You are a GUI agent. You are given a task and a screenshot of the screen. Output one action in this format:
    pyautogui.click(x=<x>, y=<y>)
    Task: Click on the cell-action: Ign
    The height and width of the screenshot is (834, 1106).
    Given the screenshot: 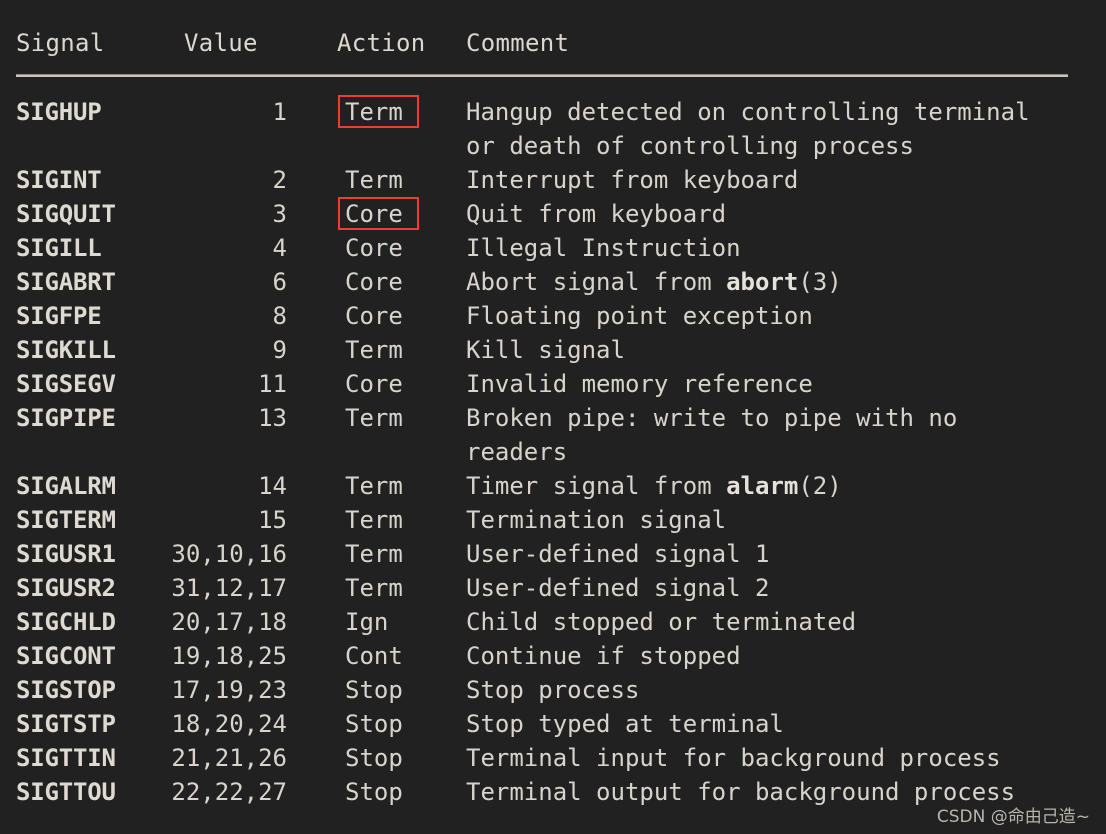 What is the action you would take?
    pyautogui.click(x=367, y=622)
    